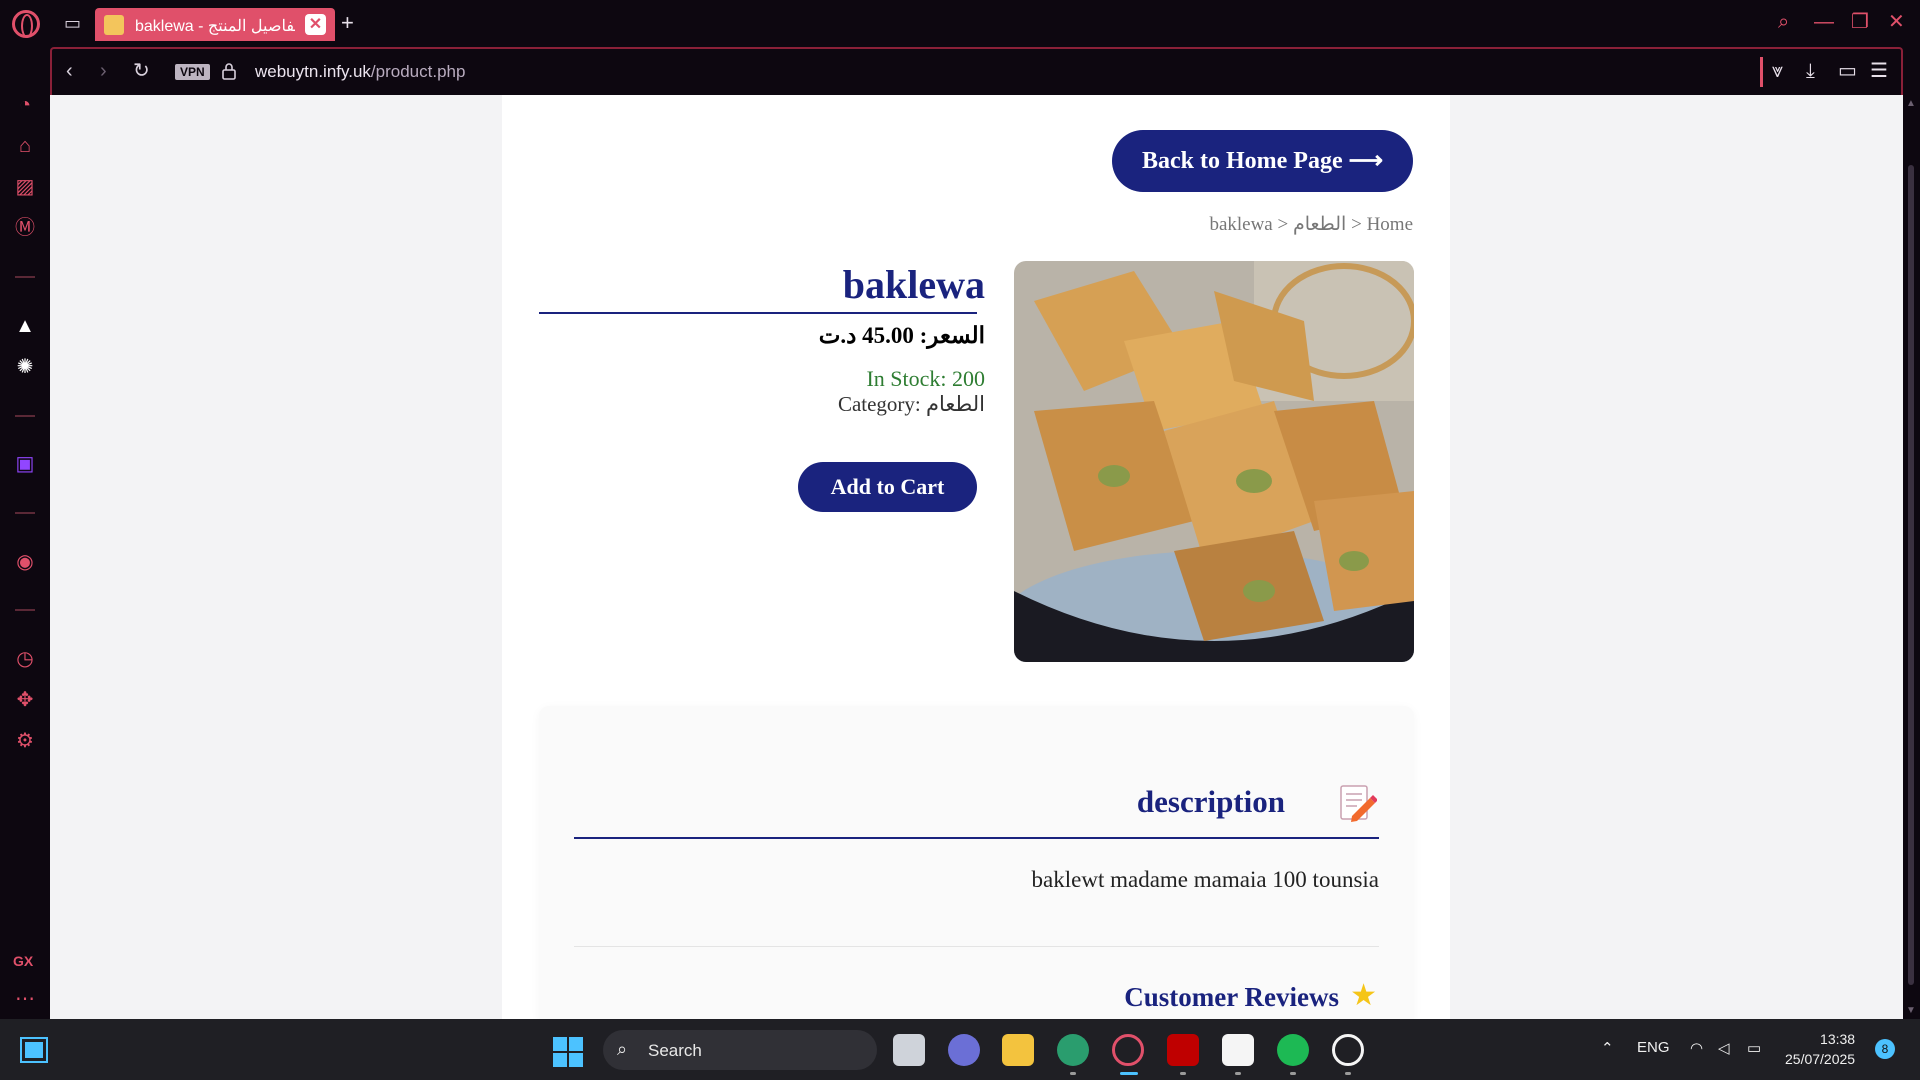 The height and width of the screenshot is (1080, 1920). I want to click on download-icon: ⤓, so click(1810, 71).